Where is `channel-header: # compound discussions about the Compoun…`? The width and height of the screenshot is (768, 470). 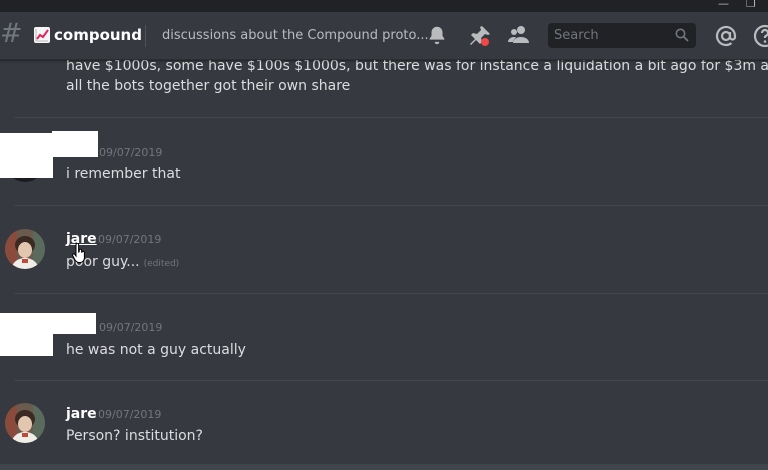 channel-header: # compound discussions about the Compoun… is located at coordinates (384, 36).